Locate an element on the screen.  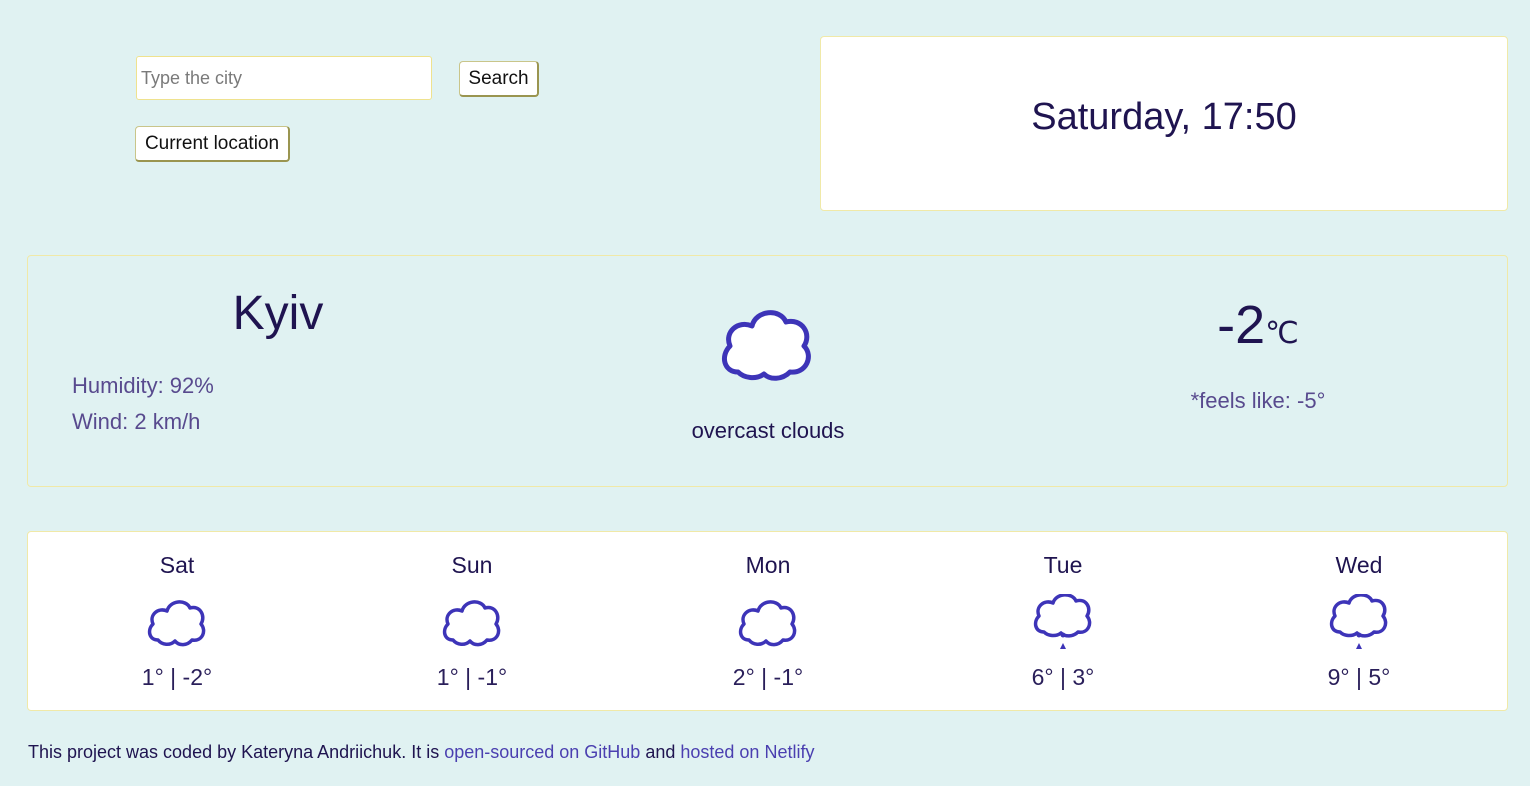
forecast-temps: 1° | -2° is located at coordinates (177, 677).